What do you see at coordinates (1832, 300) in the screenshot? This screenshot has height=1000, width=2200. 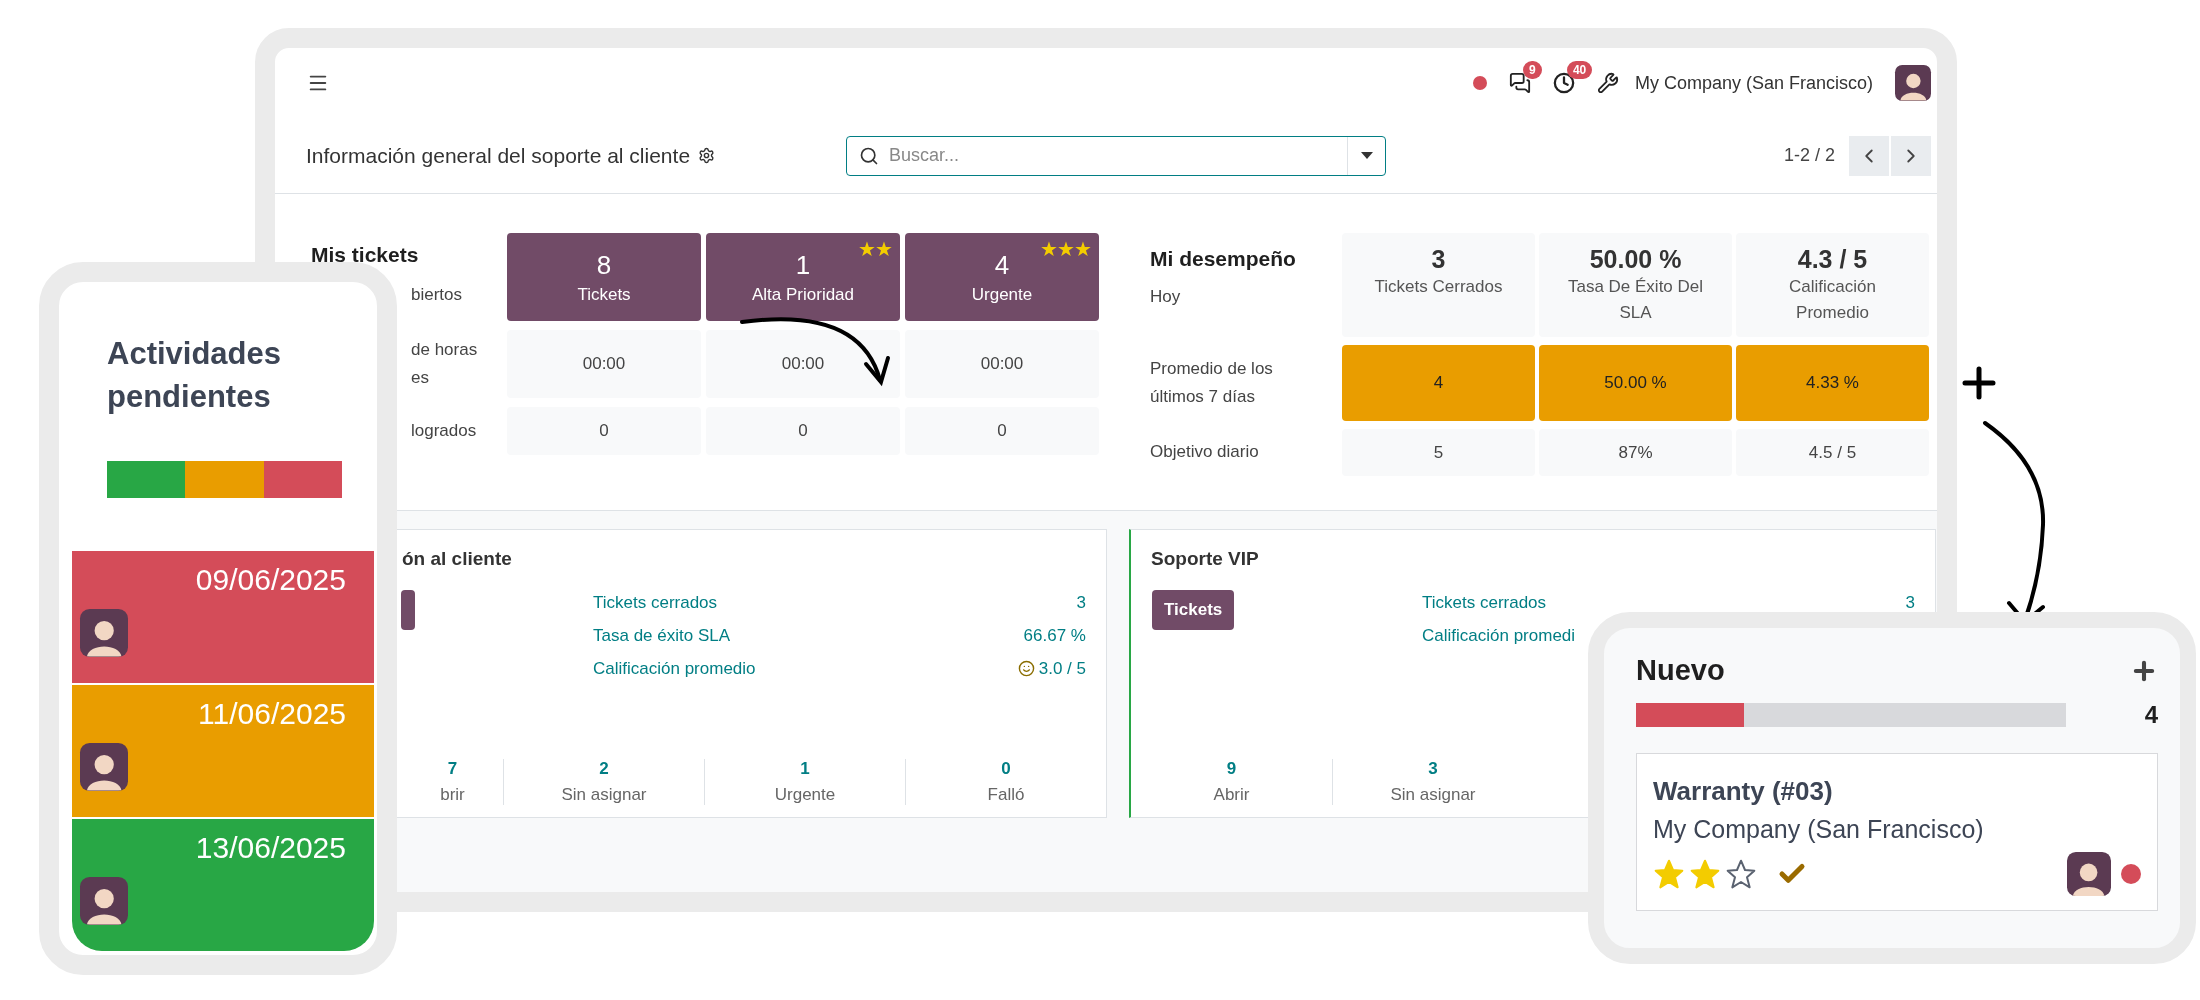 I see `kpi-label: Calificación Promedio` at bounding box center [1832, 300].